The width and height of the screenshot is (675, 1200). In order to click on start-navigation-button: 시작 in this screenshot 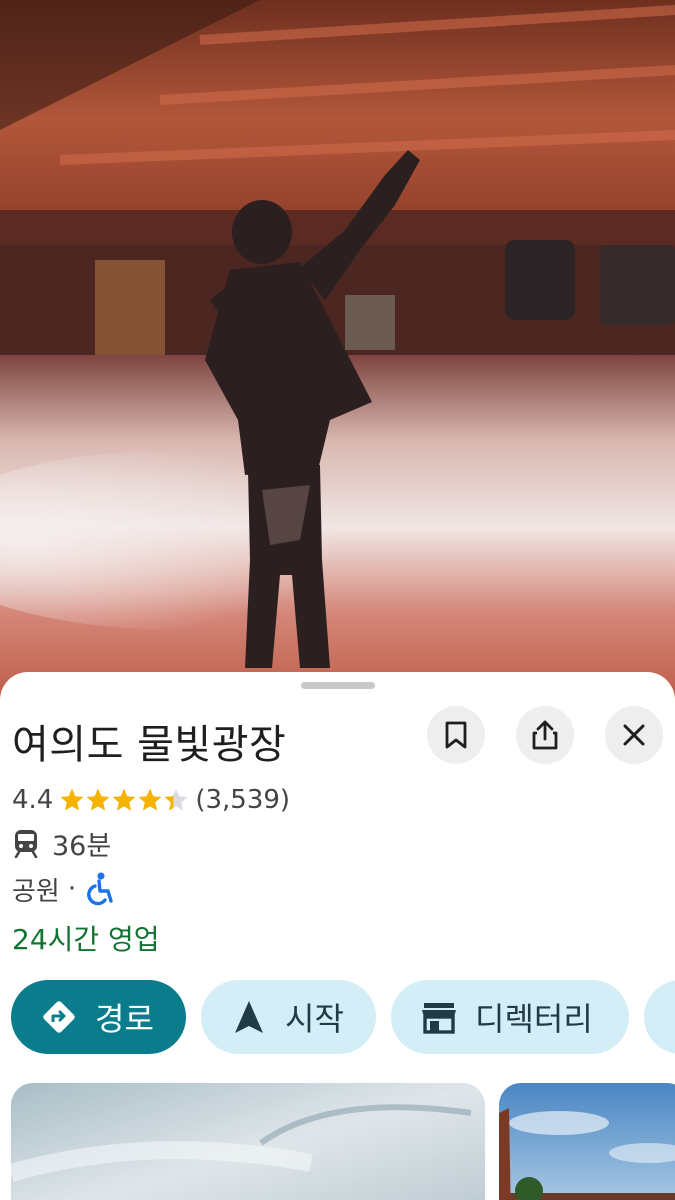, I will do `click(288, 1017)`.